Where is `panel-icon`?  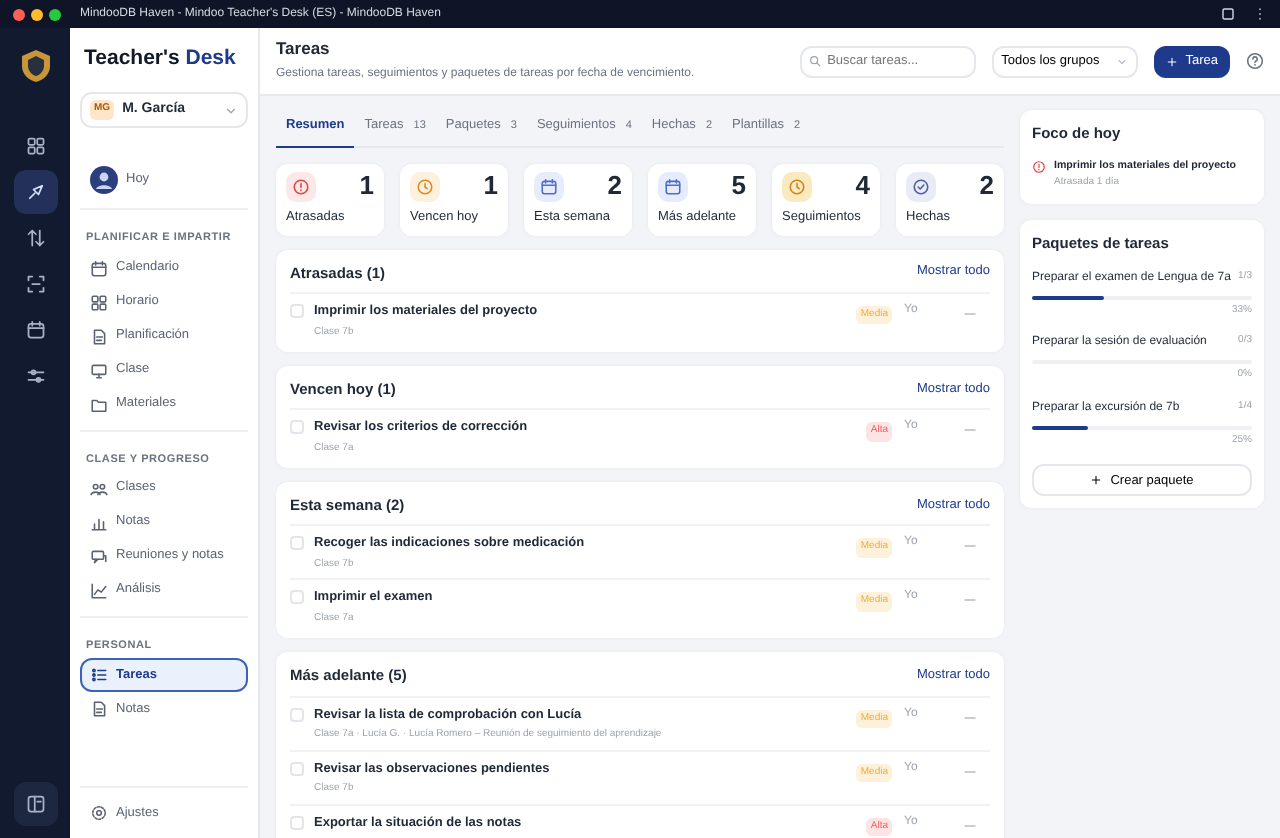
panel-icon is located at coordinates (35, 804).